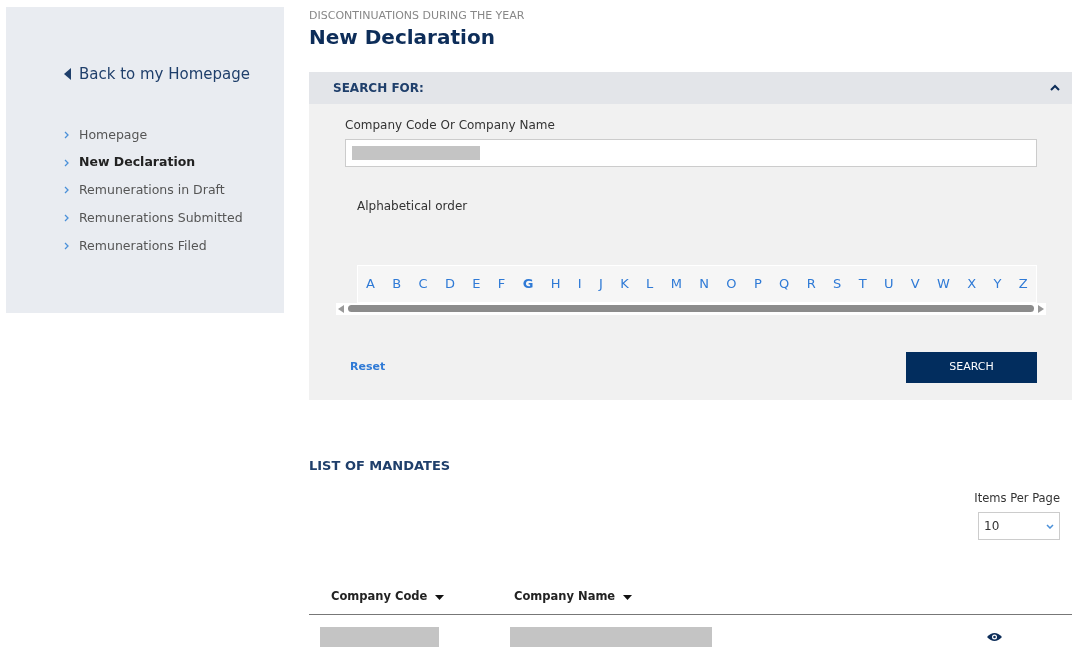 This screenshot has width=1072, height=647. Describe the element at coordinates (837, 283) in the screenshot. I see `letter-link: S` at that location.